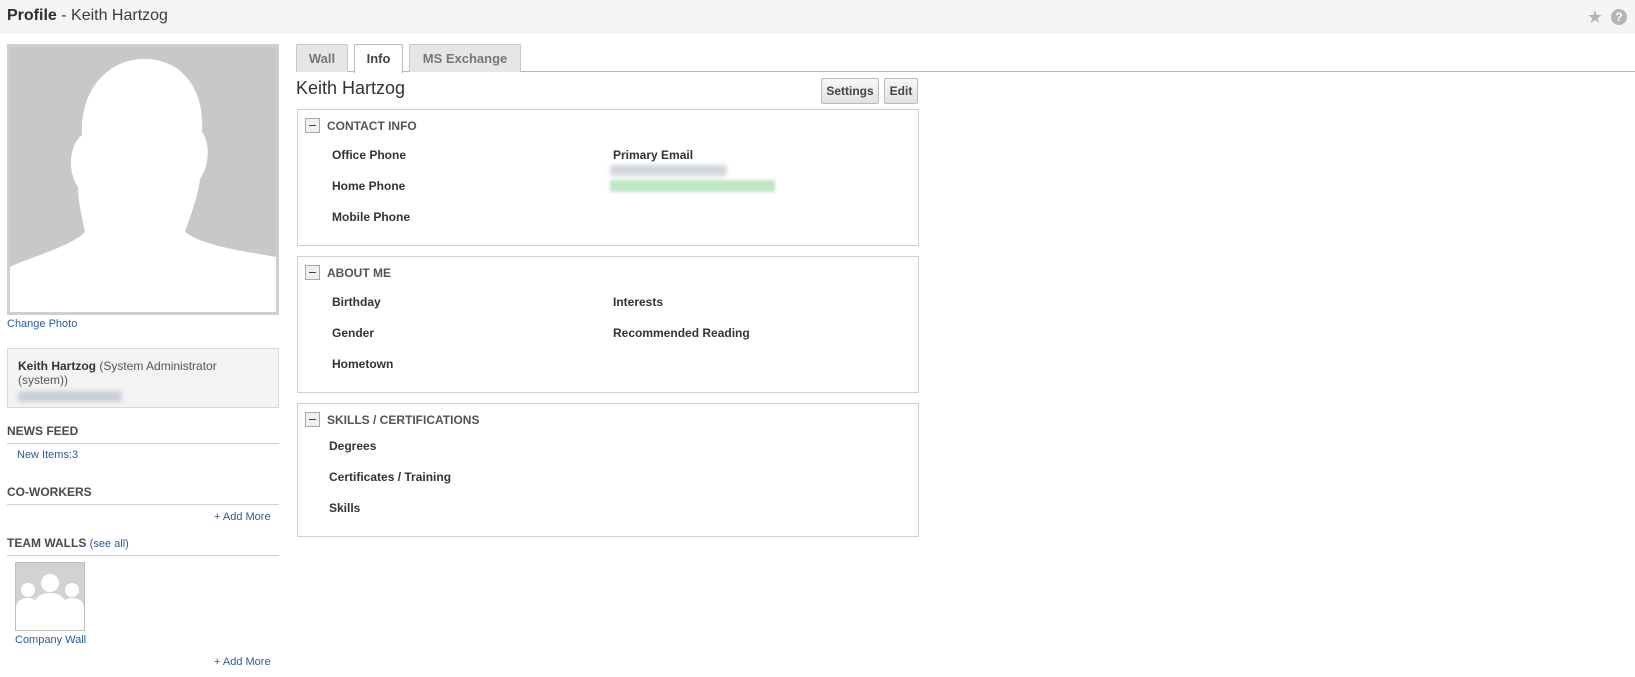 The height and width of the screenshot is (677, 1635). I want to click on page-title-prefix: Profile, so click(32, 15).